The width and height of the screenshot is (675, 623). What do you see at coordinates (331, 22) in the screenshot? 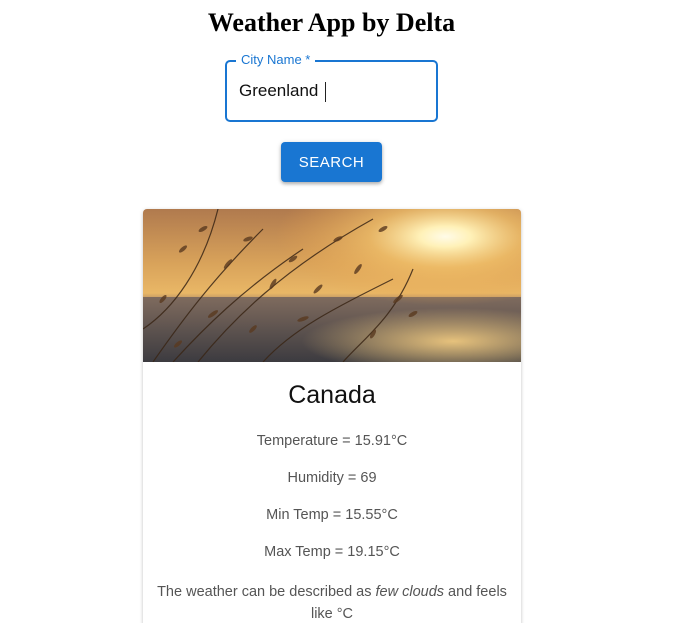
I see `page-title: Weather App by Delta` at bounding box center [331, 22].